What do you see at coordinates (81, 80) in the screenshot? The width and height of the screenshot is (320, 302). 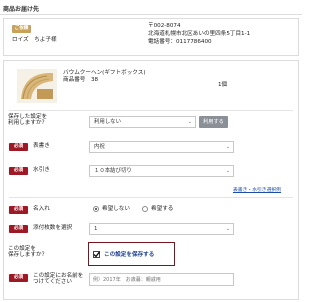 I see `product-code: 商品番号 38` at bounding box center [81, 80].